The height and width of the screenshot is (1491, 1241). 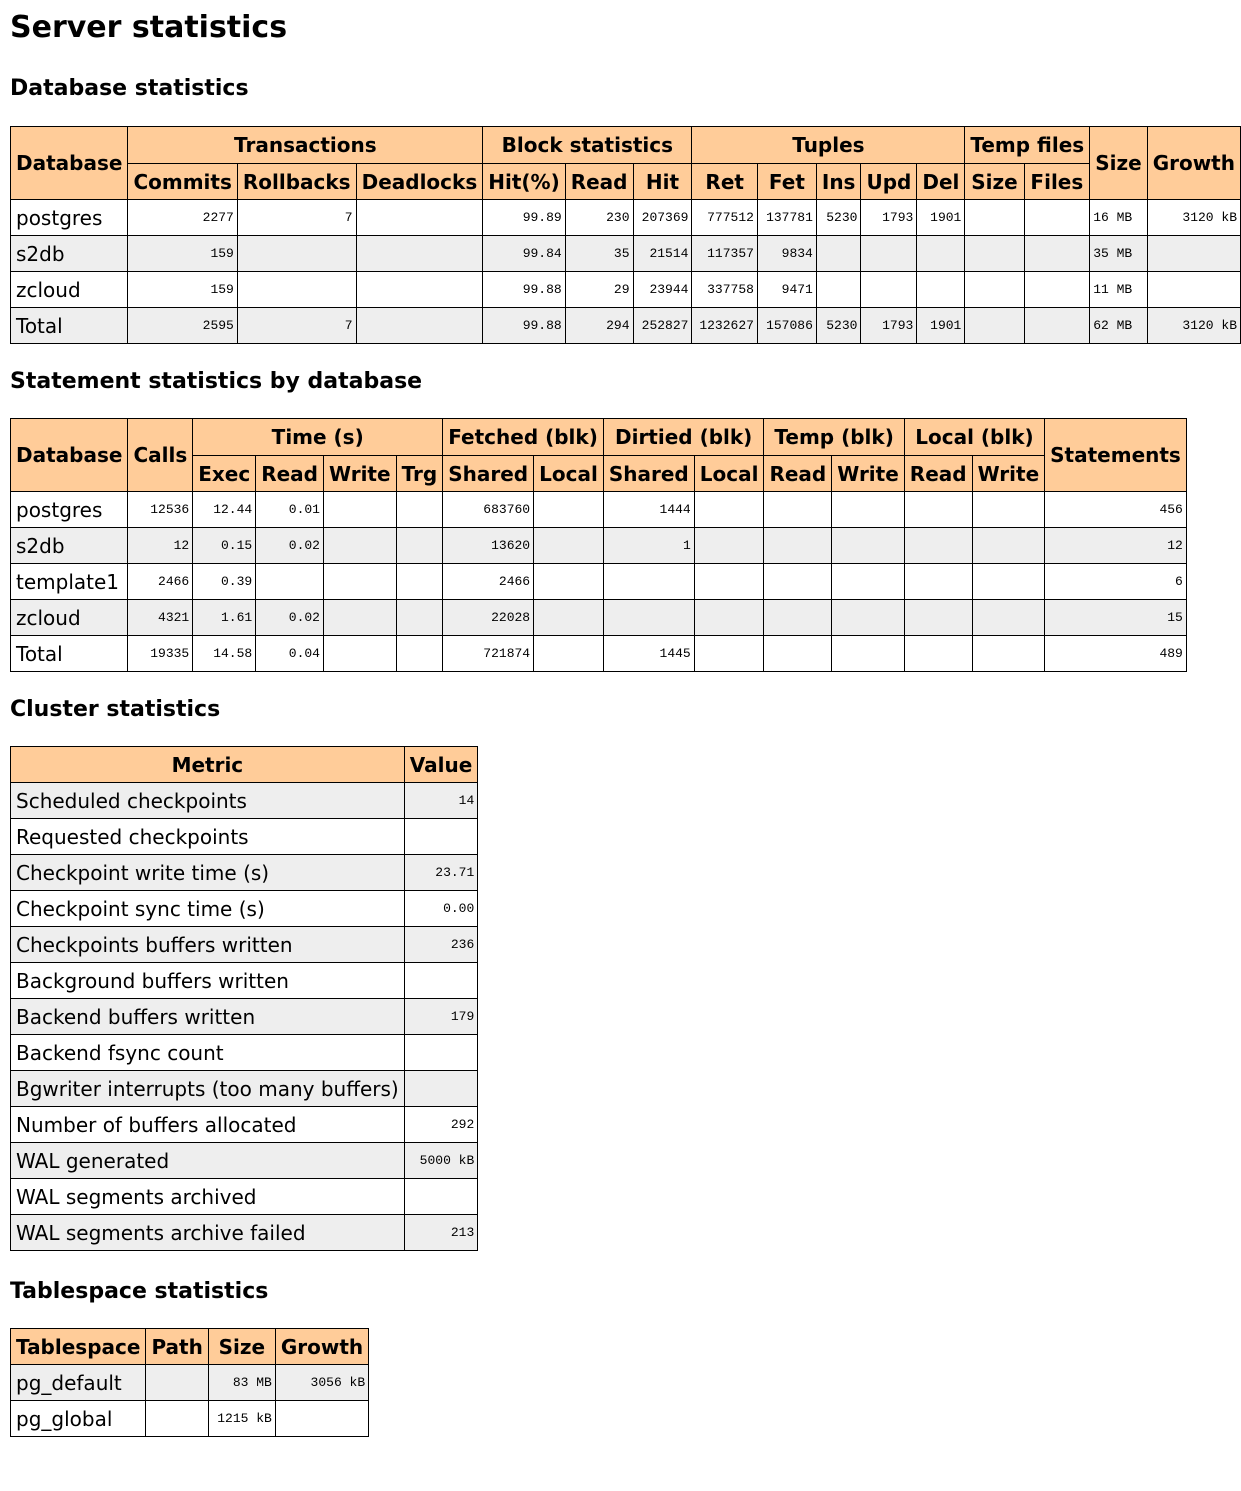 What do you see at coordinates (289, 473) in the screenshot?
I see `col-read: Read` at bounding box center [289, 473].